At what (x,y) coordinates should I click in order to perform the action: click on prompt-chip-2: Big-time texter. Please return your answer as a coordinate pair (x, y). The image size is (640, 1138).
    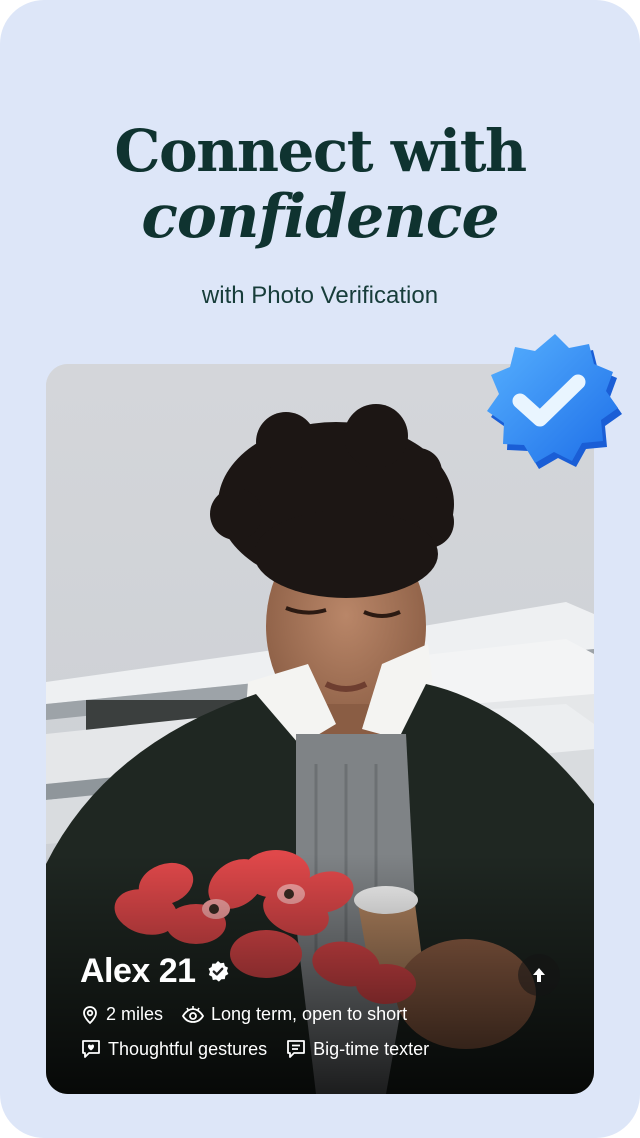
    Looking at the image, I should click on (357, 1049).